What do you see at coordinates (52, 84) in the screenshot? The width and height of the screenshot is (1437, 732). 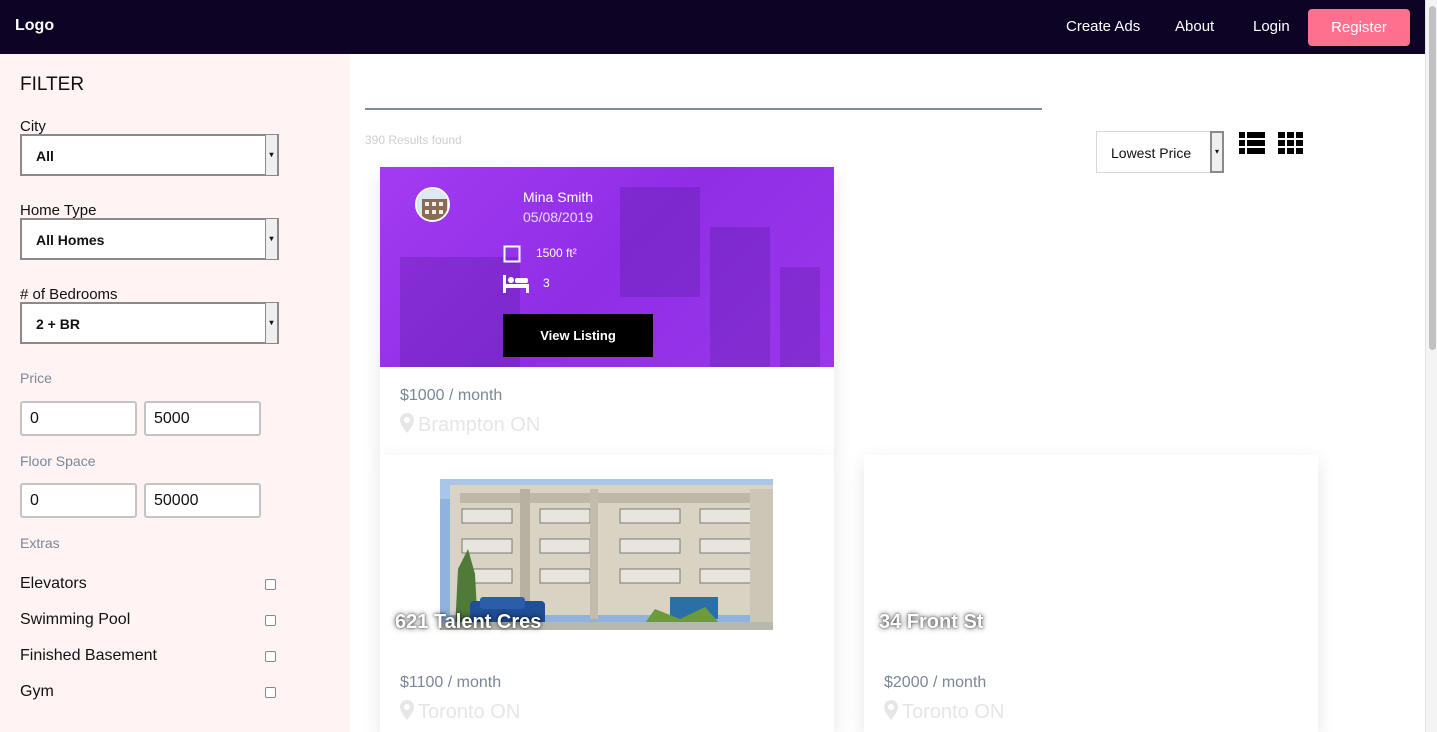 I see `filter-title: FILTER` at bounding box center [52, 84].